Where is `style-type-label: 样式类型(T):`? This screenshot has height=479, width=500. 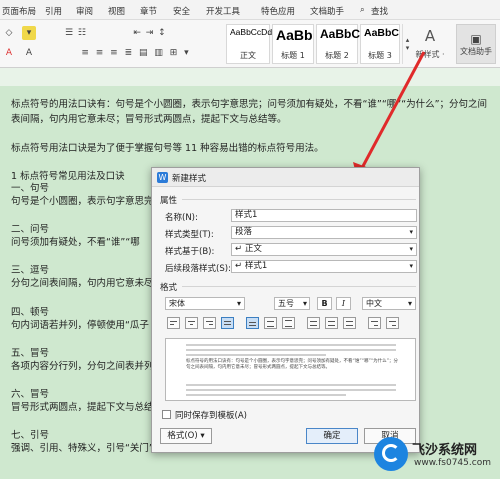 style-type-label: 样式类型(T): is located at coordinates (189, 235).